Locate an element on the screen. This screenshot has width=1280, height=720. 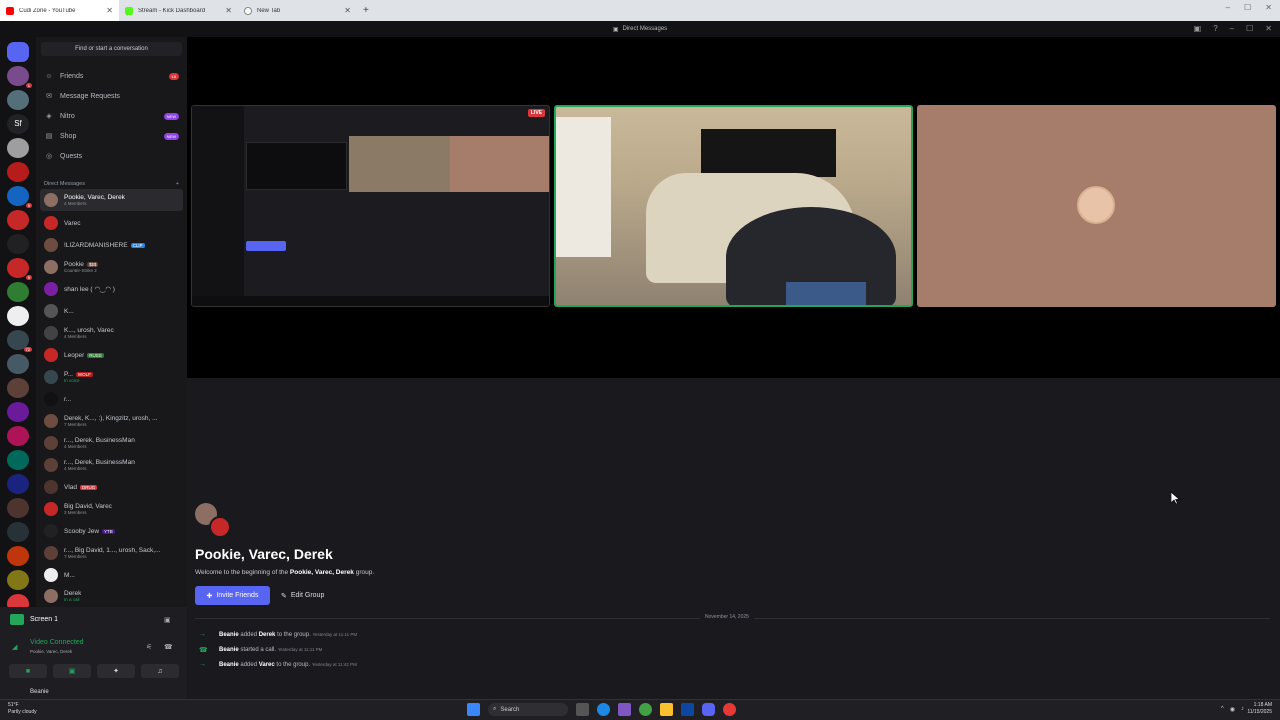
nav-shop: ▤ Shop NEW is located at coordinates (111, 136).